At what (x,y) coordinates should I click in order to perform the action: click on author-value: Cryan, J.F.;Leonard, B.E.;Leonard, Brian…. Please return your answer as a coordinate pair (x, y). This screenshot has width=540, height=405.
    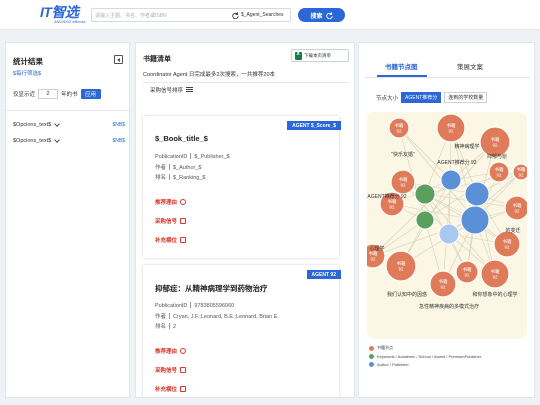
    Looking at the image, I should click on (226, 317).